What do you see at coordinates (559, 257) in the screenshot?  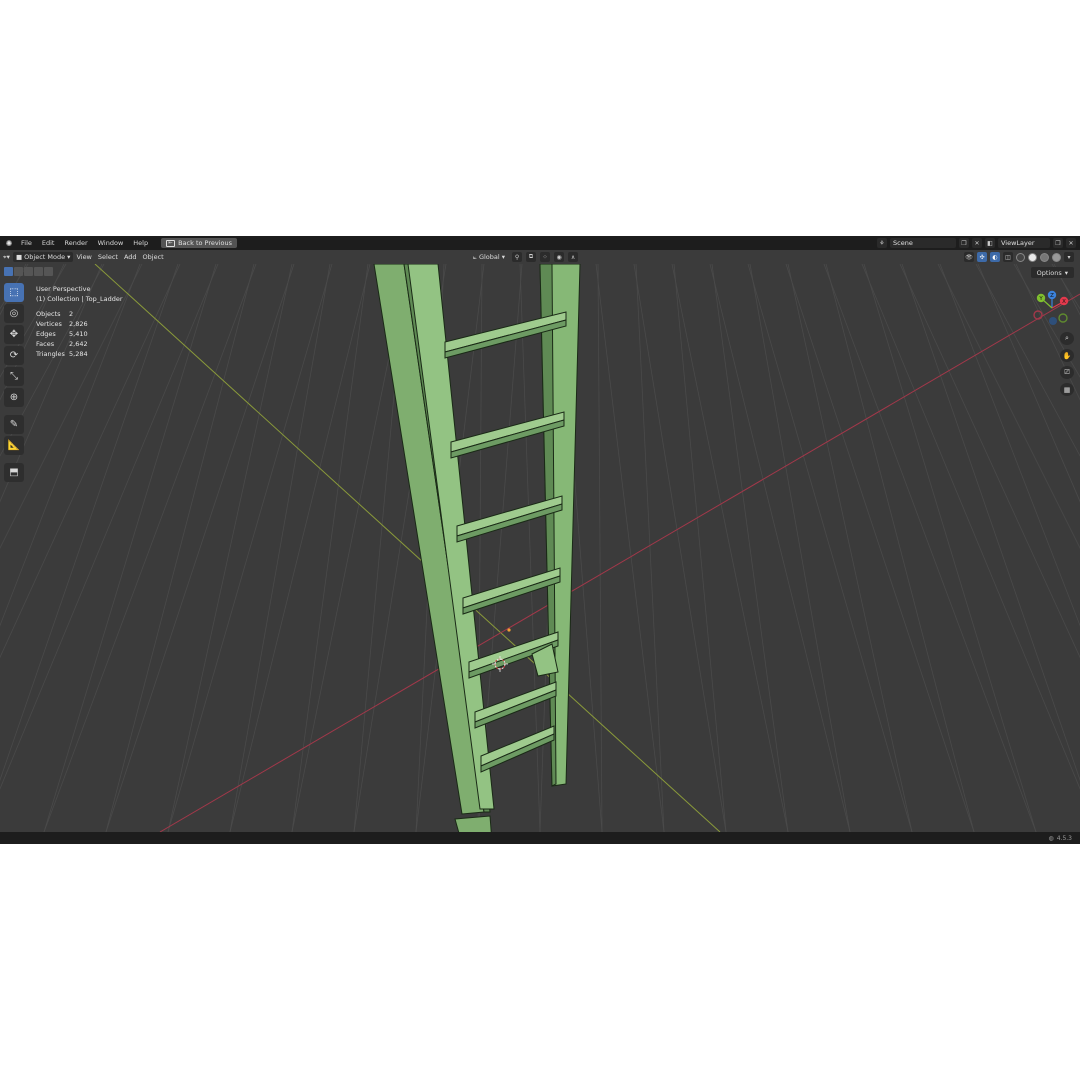 I see `proportional-edit-icon: ◉` at bounding box center [559, 257].